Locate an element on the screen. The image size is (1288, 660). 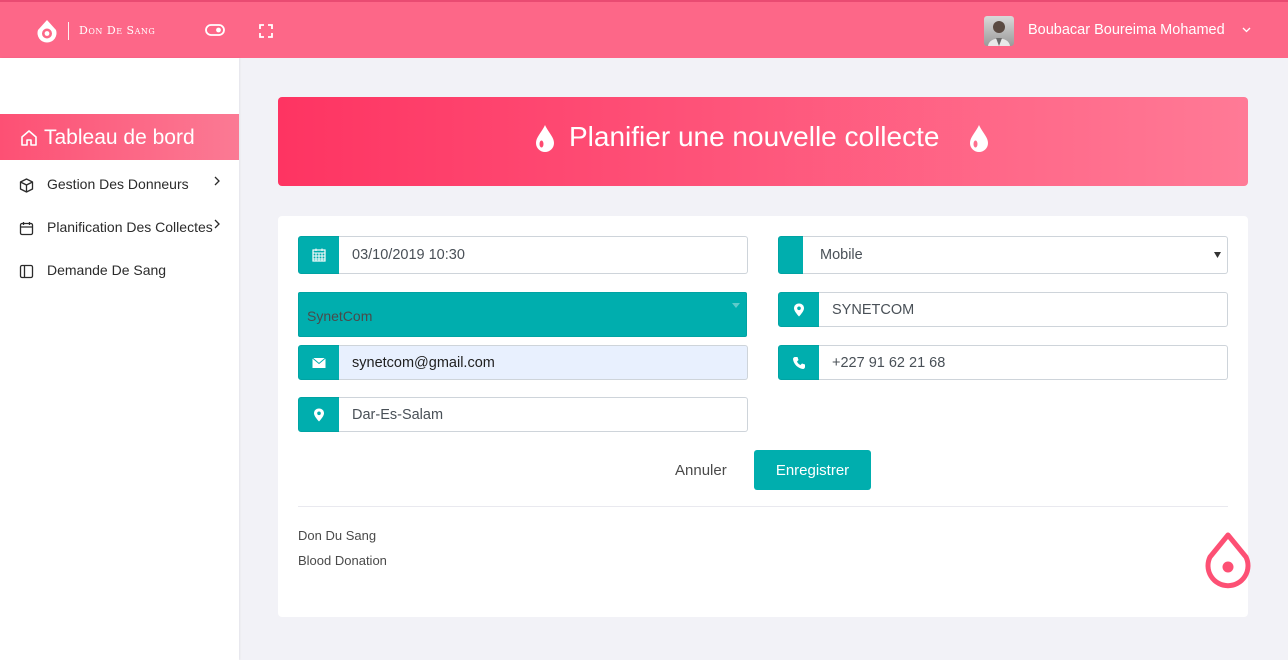
organisation-select: SynetCom is located at coordinates (522, 314).